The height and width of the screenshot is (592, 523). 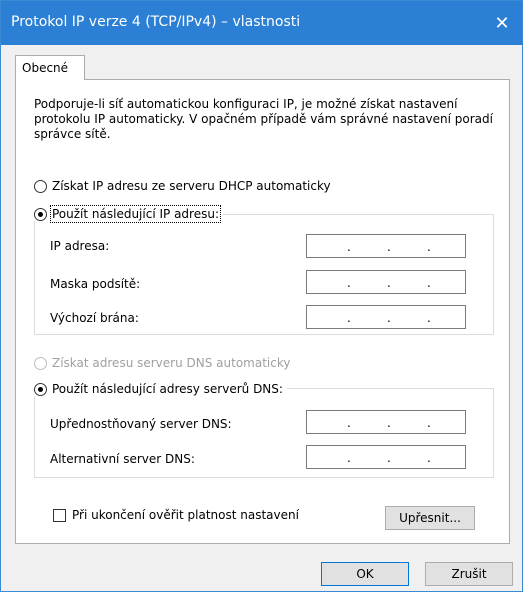 I want to click on tab-general-label: Obecné, so click(x=45, y=68).